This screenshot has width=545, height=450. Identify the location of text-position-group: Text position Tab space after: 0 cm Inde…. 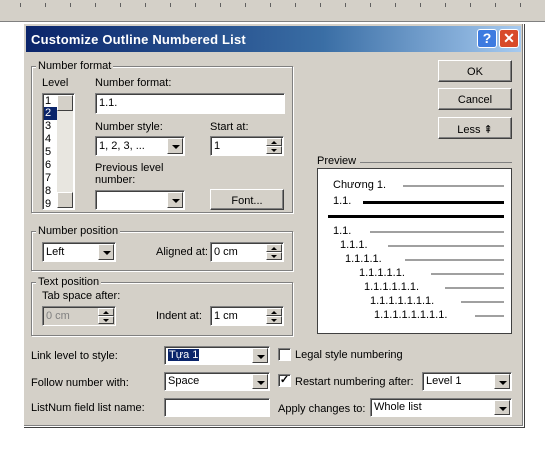
(162, 306).